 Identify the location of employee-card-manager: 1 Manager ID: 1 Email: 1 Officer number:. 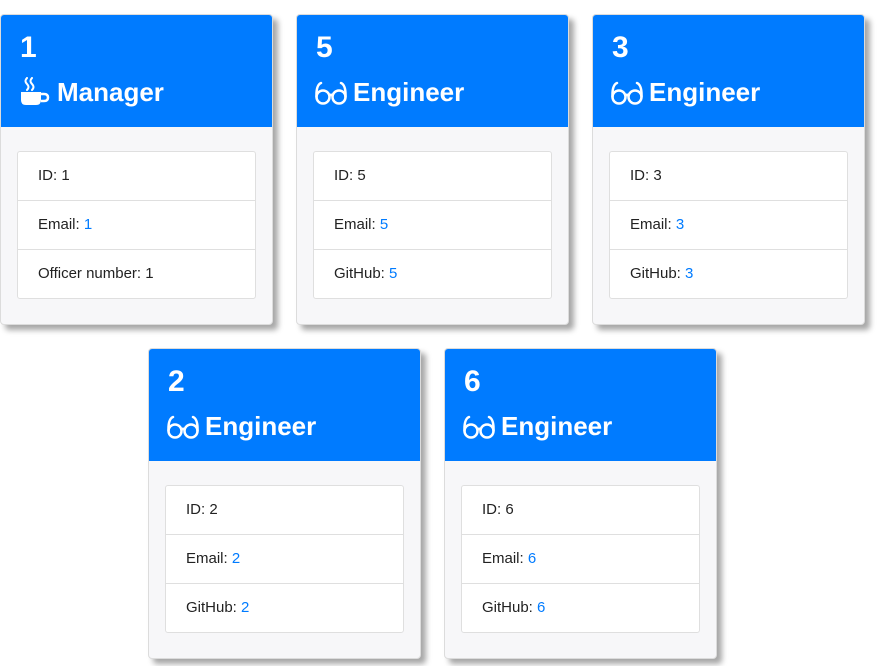
(136, 169).